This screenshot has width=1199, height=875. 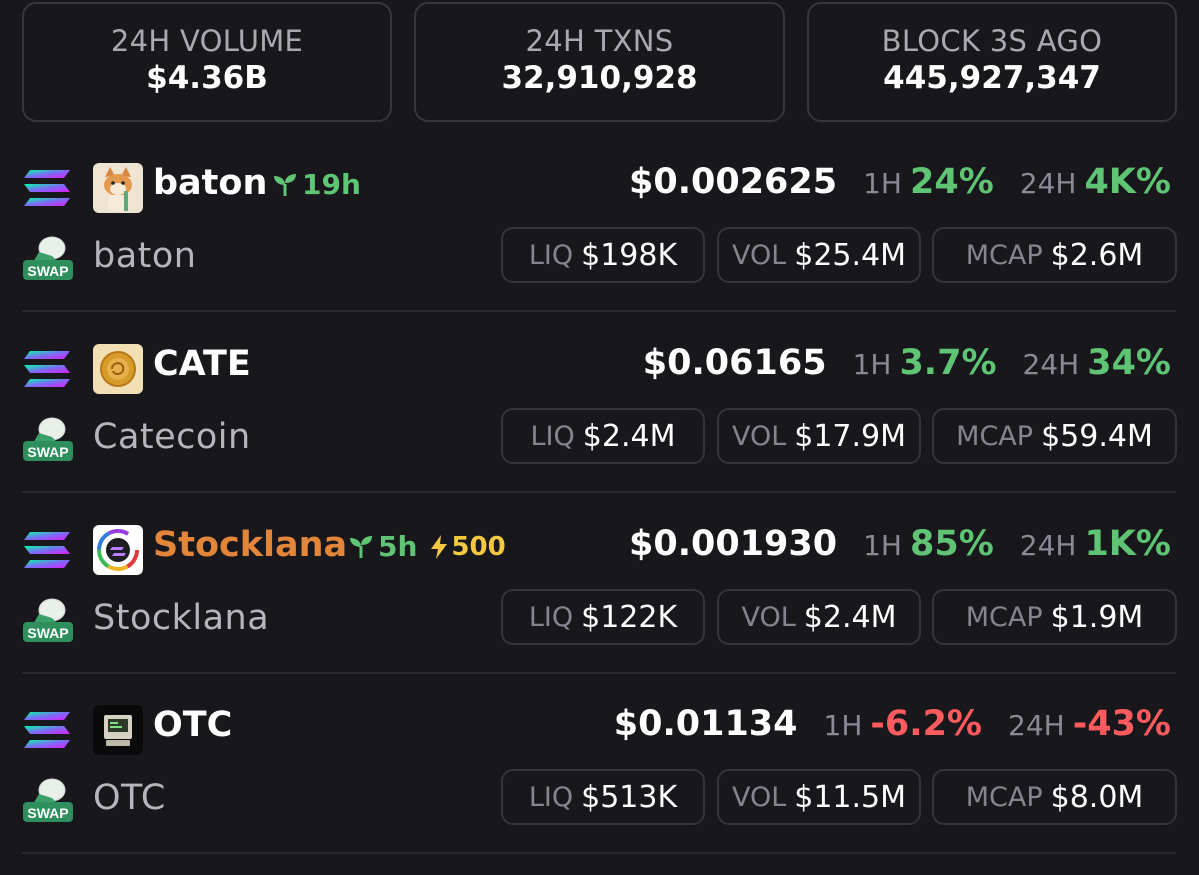 I want to click on token-name: OTC, so click(x=129, y=798).